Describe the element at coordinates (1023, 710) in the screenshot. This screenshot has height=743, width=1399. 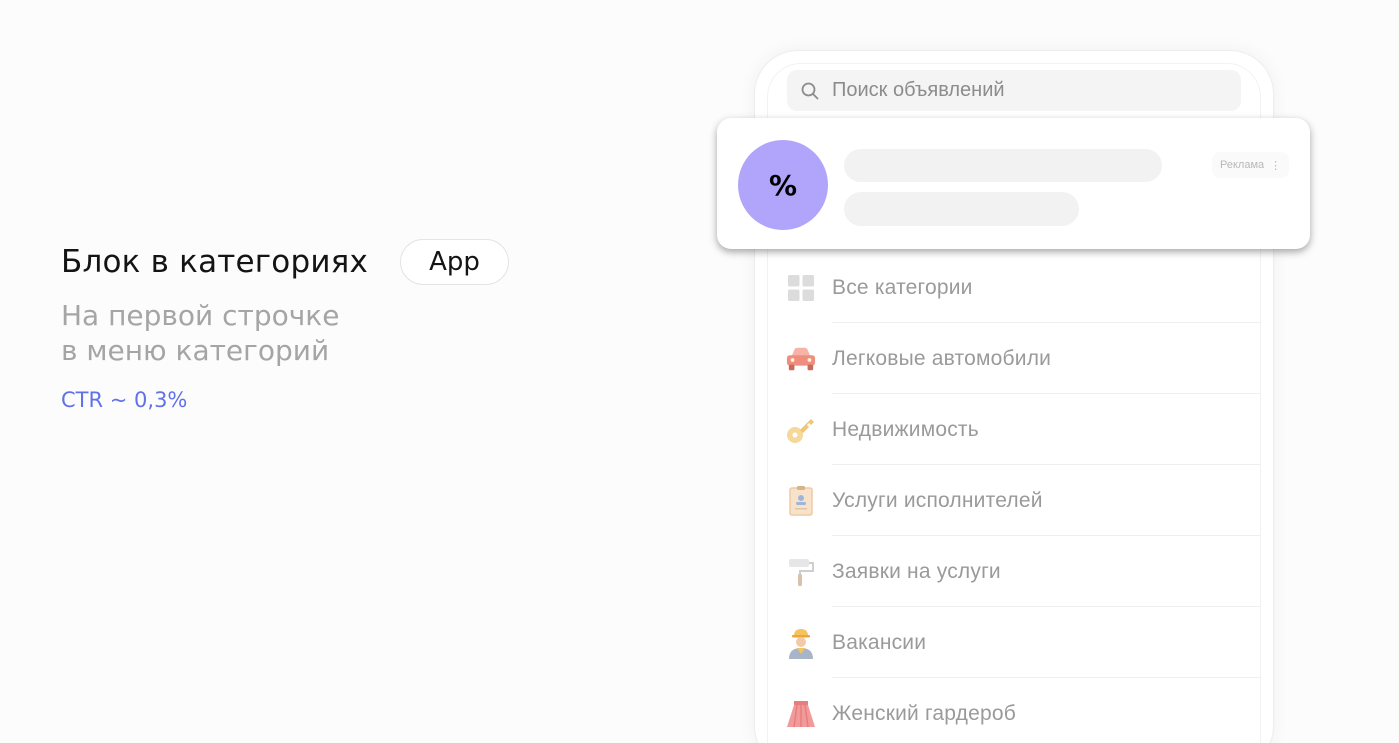
I see `category-item-womens-wardrobe: Женский гардероб` at that location.